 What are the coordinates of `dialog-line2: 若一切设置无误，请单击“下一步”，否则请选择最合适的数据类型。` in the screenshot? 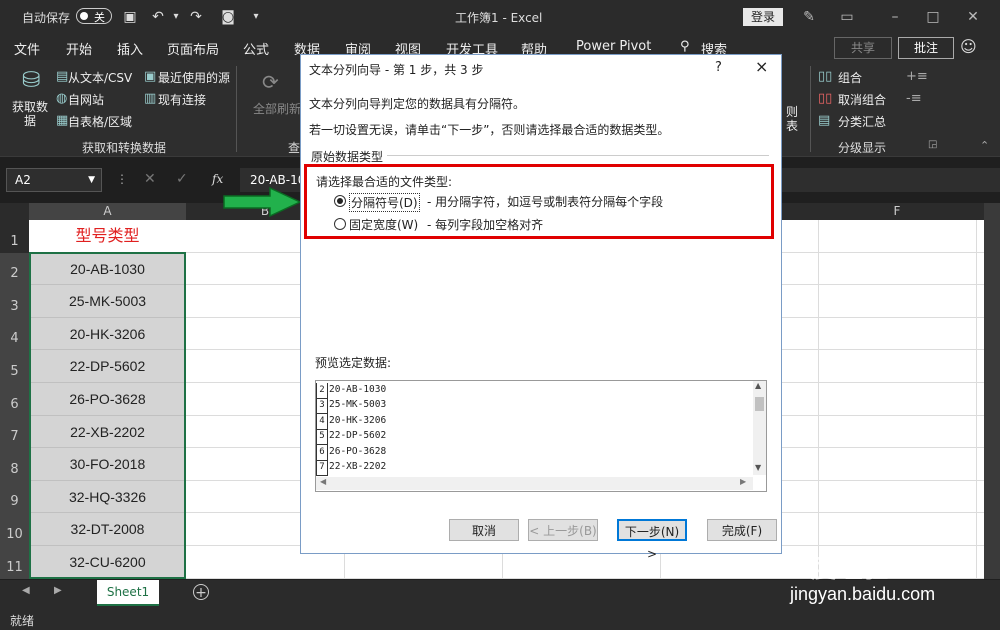 It's located at (489, 130).